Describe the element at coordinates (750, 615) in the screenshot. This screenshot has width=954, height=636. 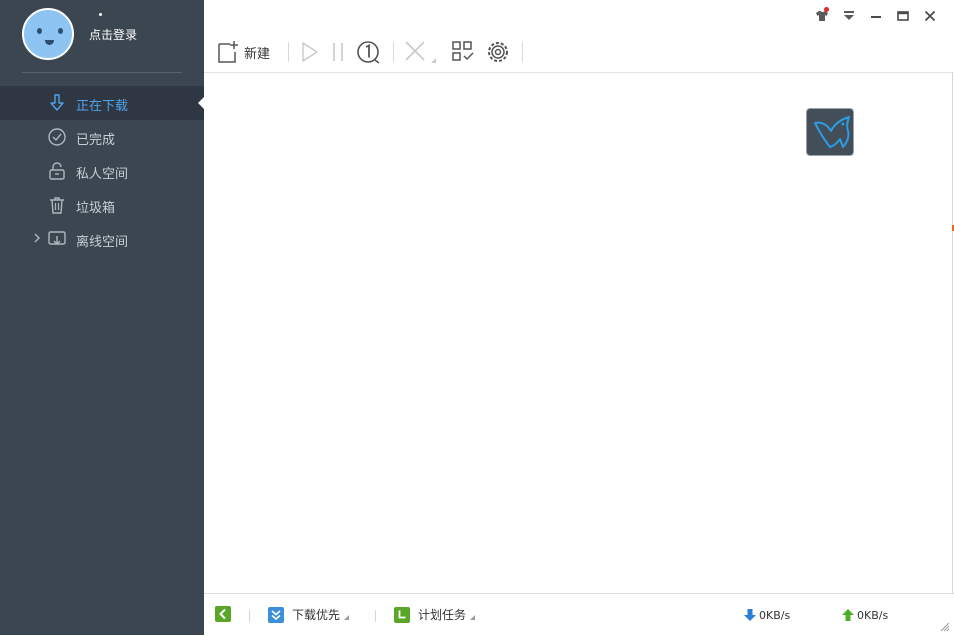
I see `download-speed-arrow-icon` at that location.